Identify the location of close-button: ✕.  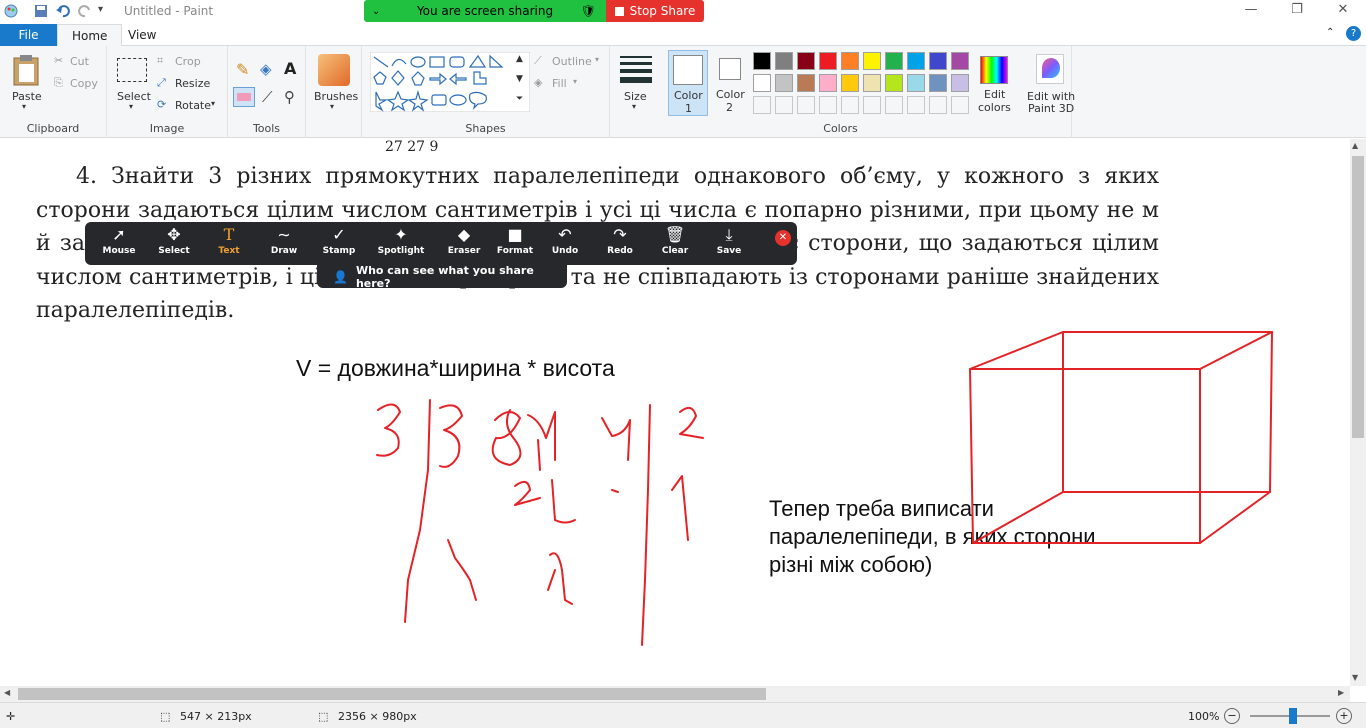
(1343, 12).